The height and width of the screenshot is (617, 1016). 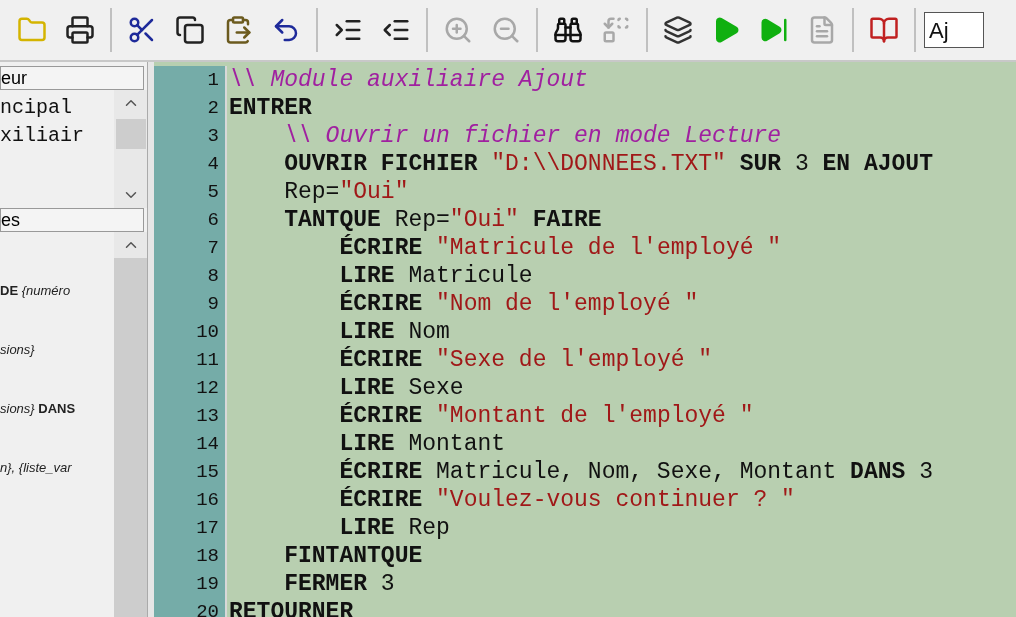 What do you see at coordinates (560, 248) in the screenshot?
I see `code-line: ÉCRIRE "Matricule de l'employé "` at bounding box center [560, 248].